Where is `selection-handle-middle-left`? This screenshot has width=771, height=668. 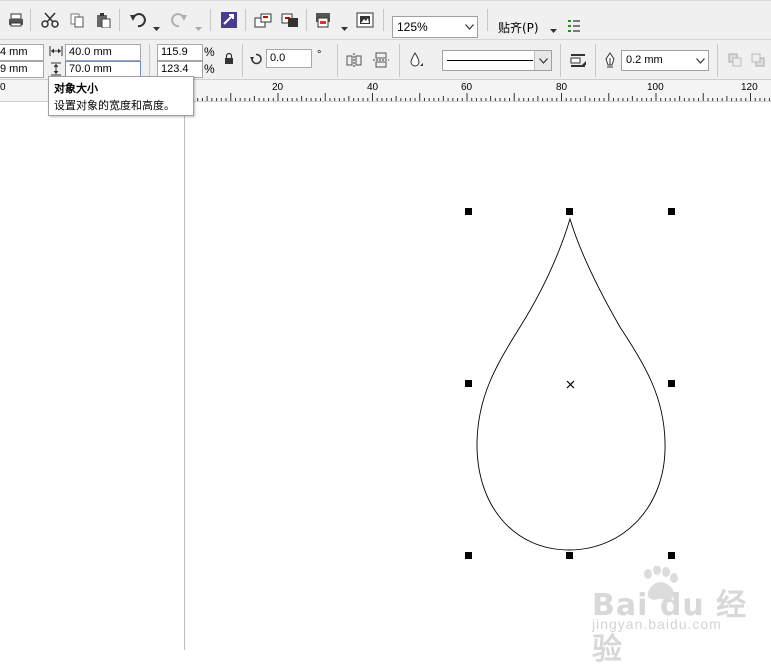 selection-handle-middle-left is located at coordinates (468, 383).